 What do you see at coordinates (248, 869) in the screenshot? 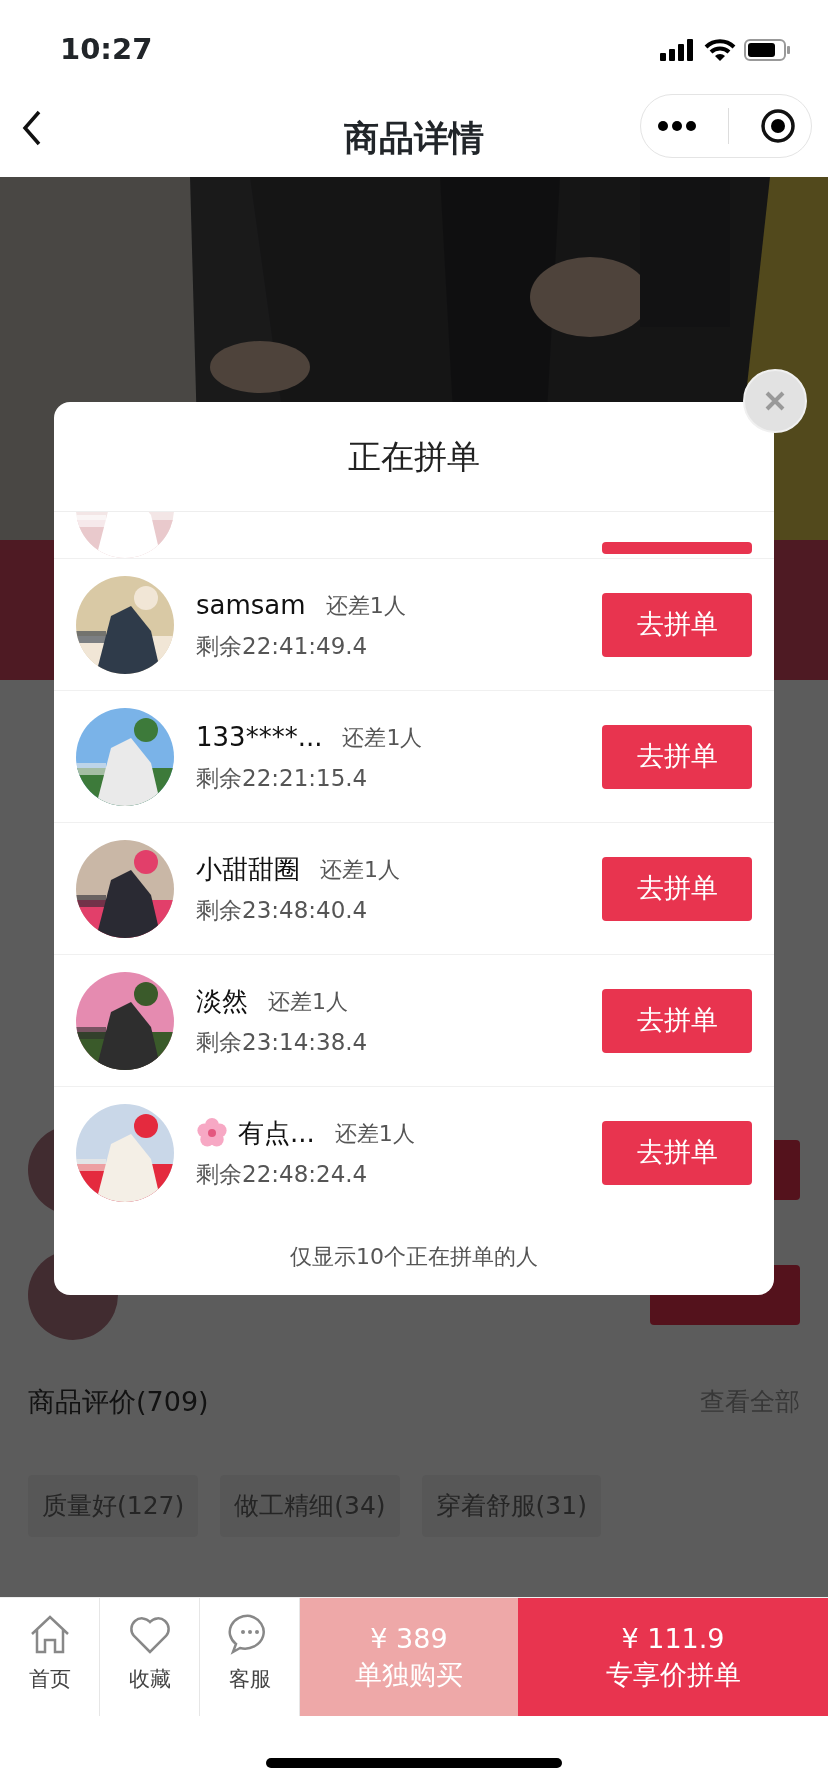
I see `user-name: 小甜甜圈` at bounding box center [248, 869].